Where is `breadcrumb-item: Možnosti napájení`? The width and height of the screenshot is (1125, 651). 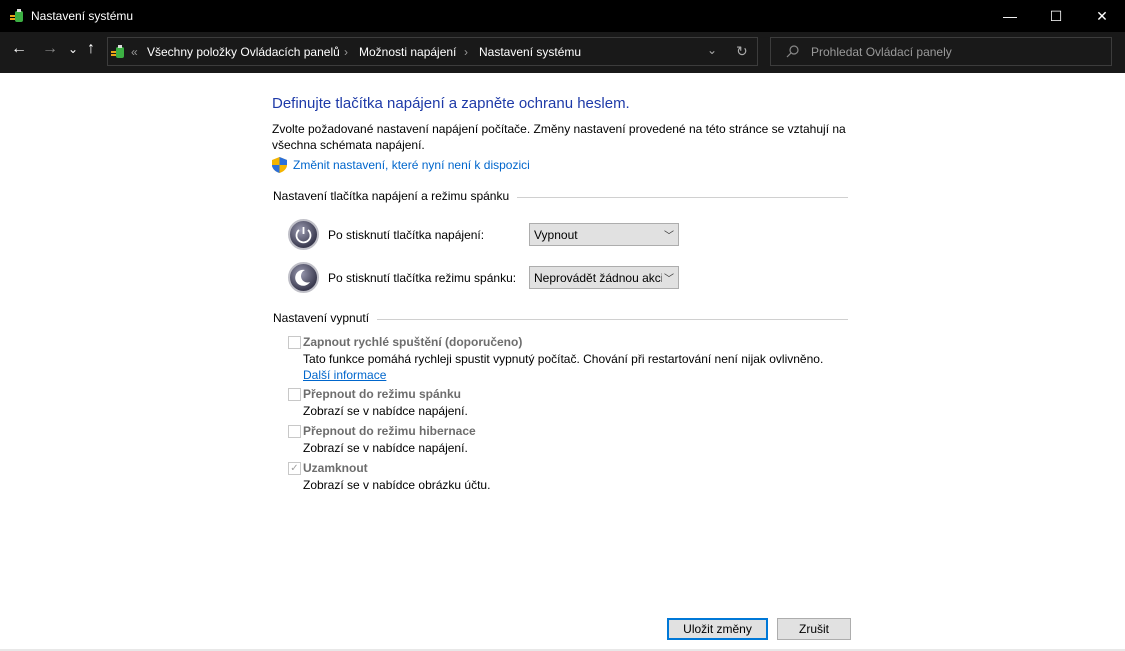
breadcrumb-item: Možnosti napájení is located at coordinates (407, 52).